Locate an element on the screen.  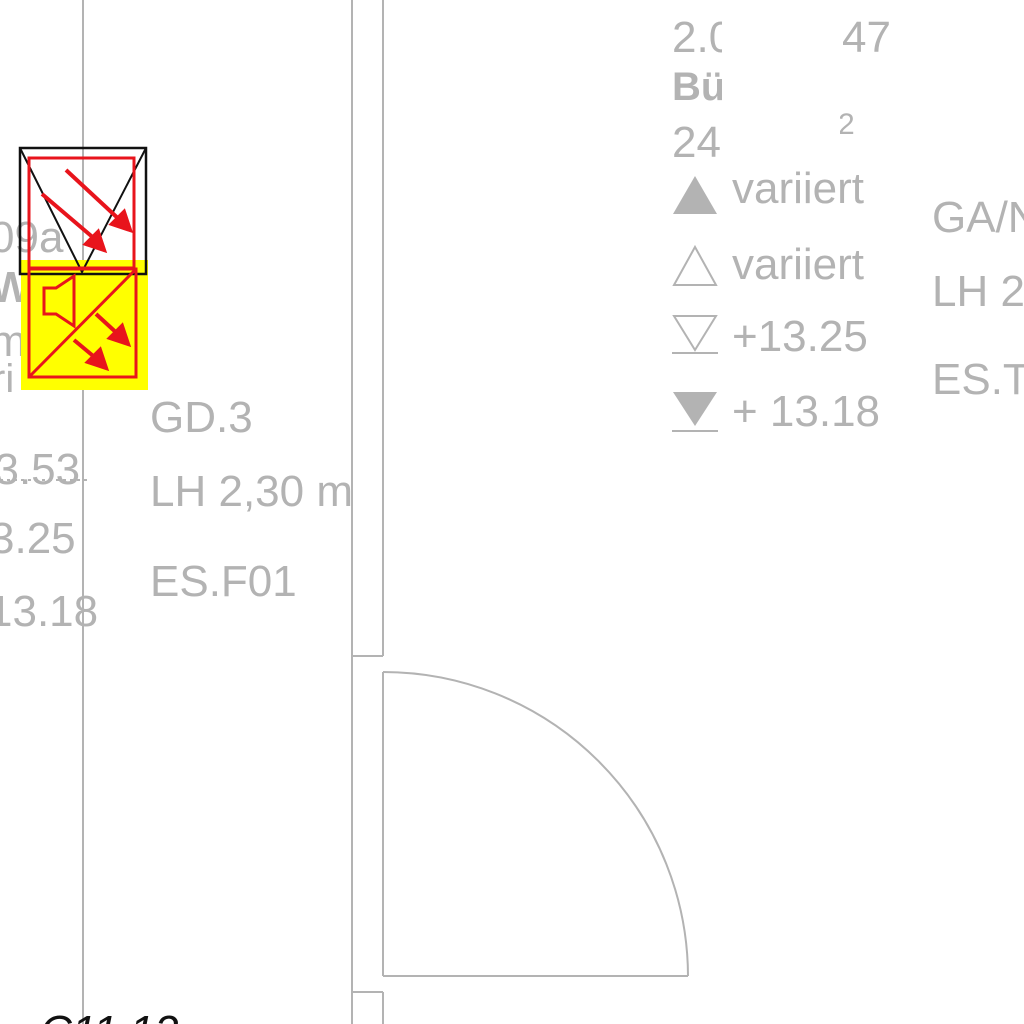
room-right-name: Bü is located at coordinates (698, 87).